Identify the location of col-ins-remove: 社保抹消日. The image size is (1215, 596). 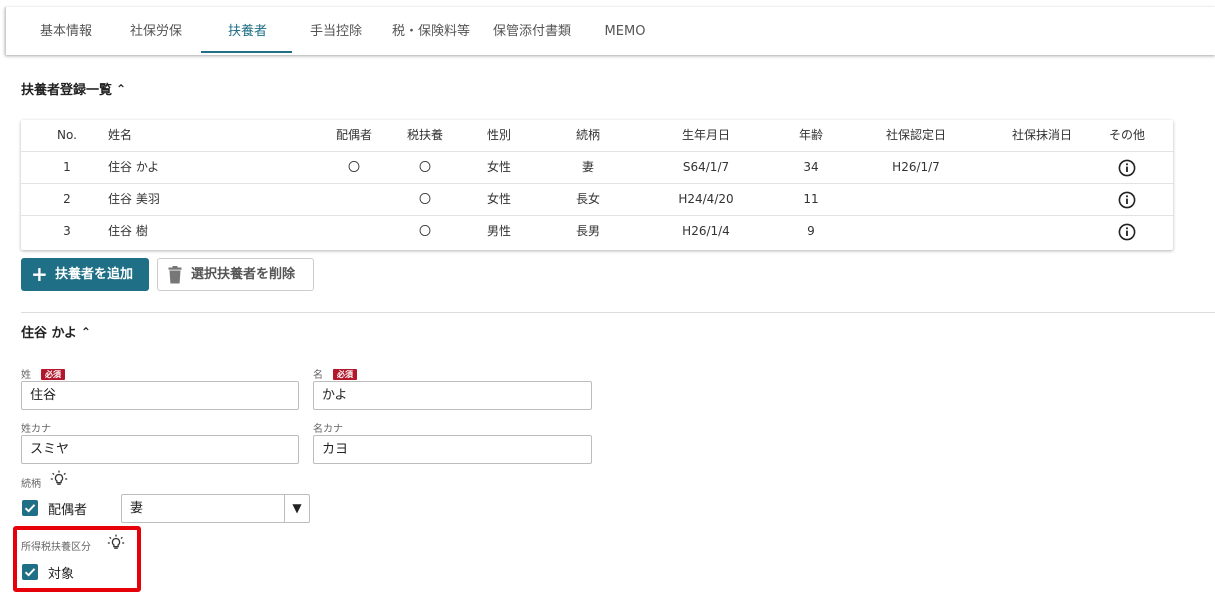
(1041, 135).